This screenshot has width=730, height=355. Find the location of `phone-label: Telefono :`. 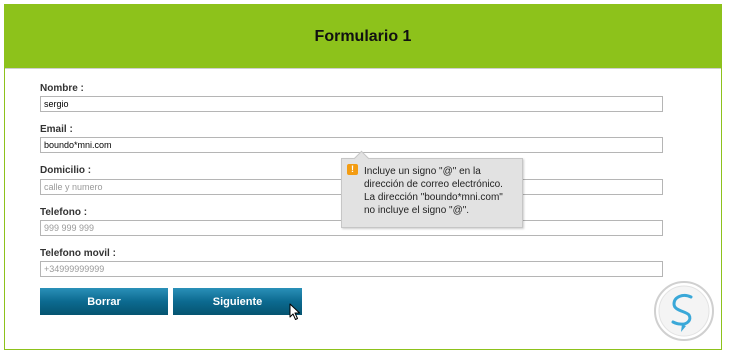

phone-label: Telefono : is located at coordinates (64, 212).